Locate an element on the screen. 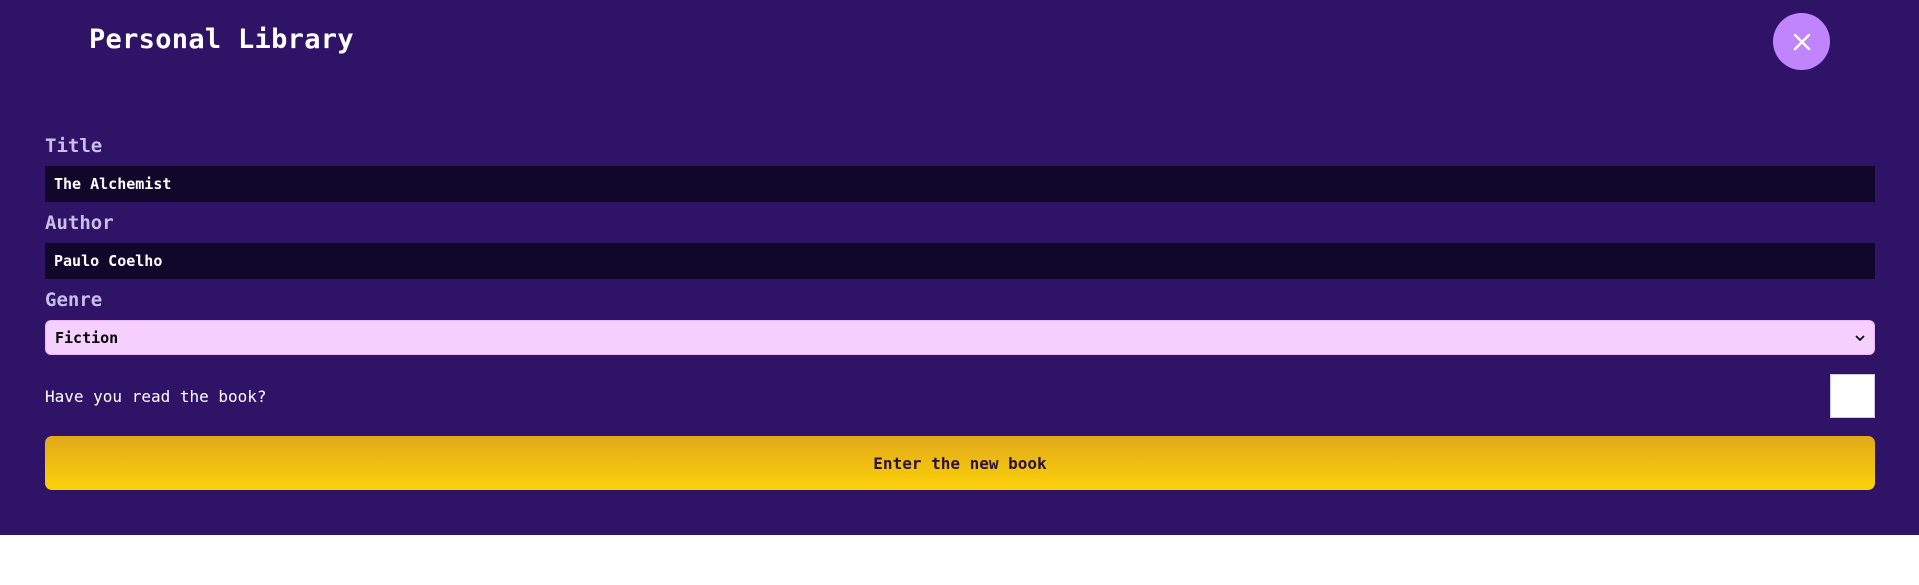  close-icon is located at coordinates (1801, 41).